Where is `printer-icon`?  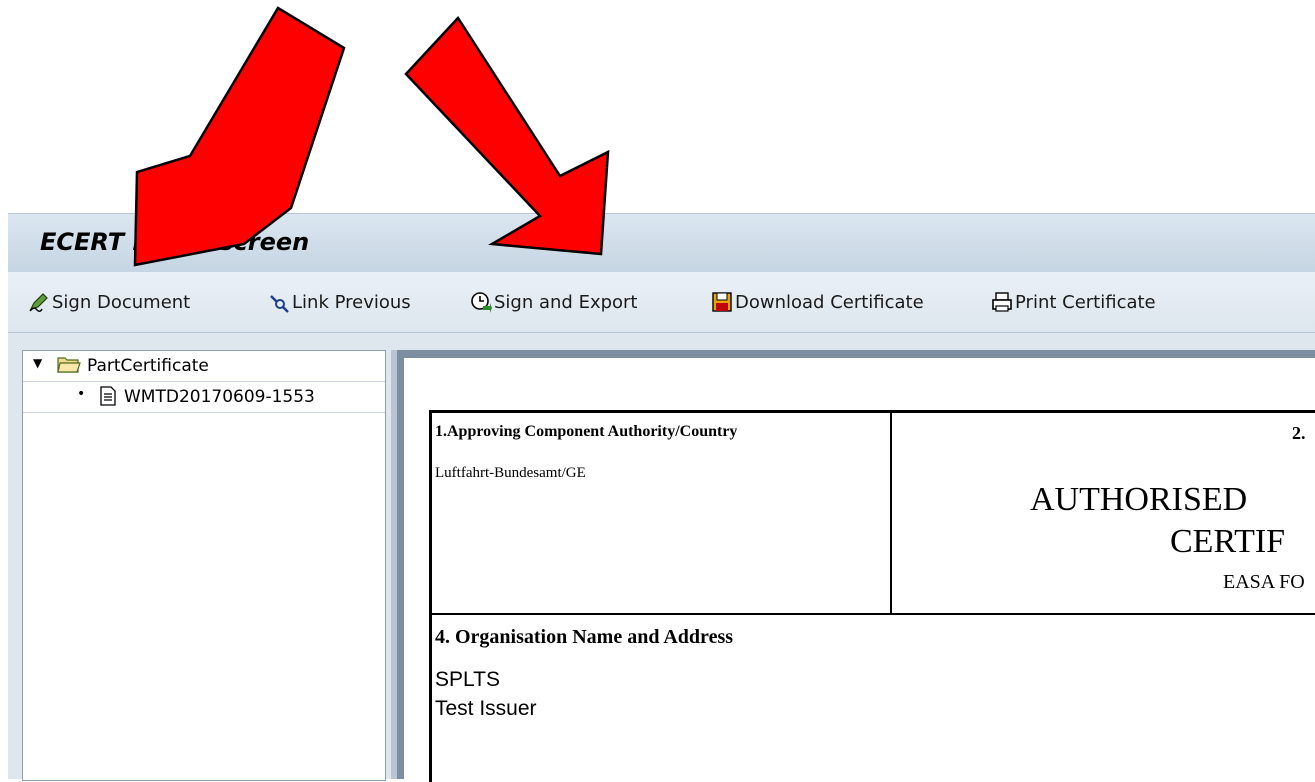 printer-icon is located at coordinates (1002, 302).